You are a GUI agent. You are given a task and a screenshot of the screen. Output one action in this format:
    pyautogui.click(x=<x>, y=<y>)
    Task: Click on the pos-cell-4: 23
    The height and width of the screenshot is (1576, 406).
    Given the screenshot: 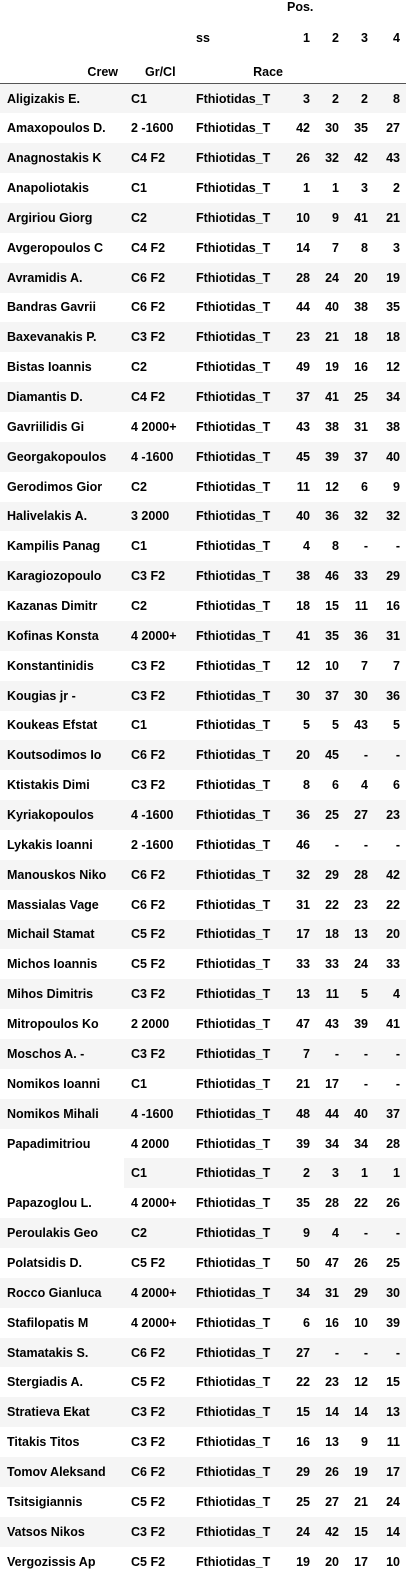 What is the action you would take?
    pyautogui.click(x=388, y=815)
    